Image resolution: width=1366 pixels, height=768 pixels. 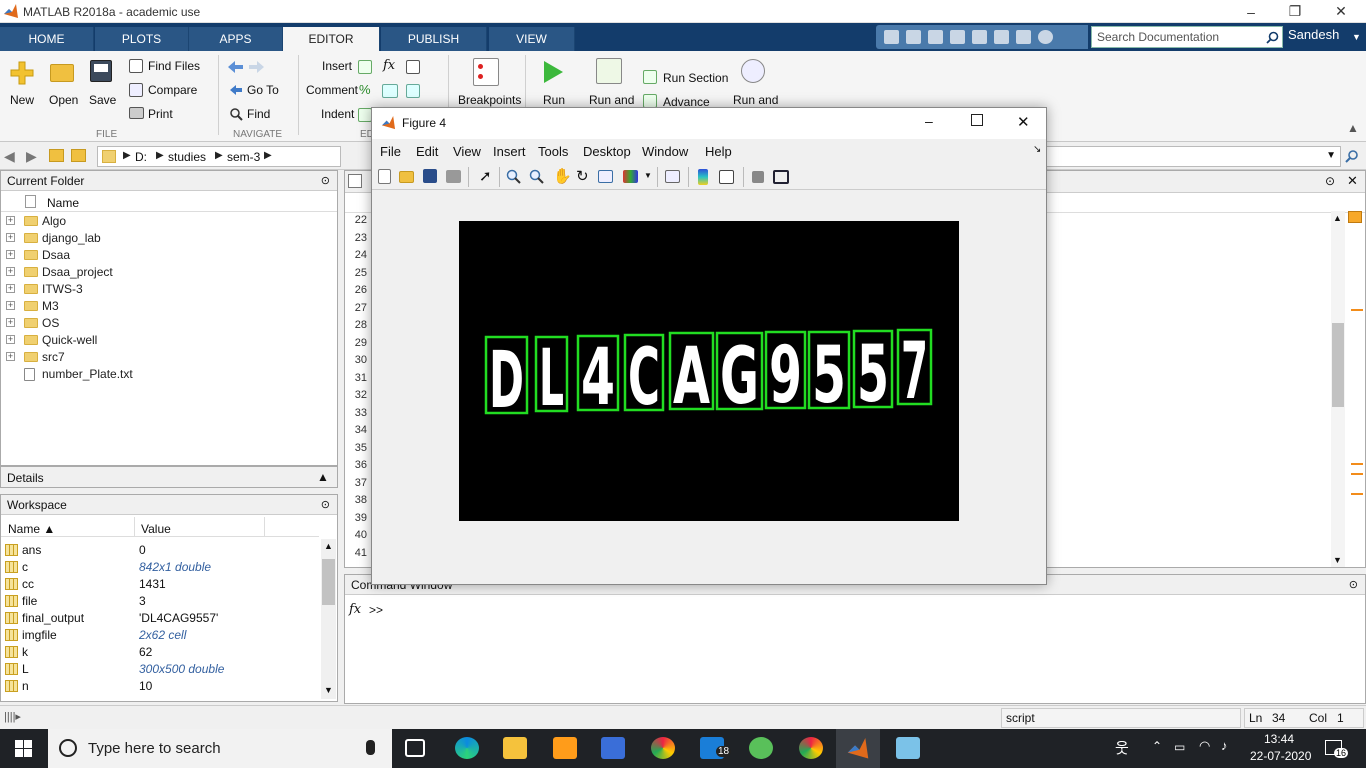 What do you see at coordinates (161, 686) in the screenshot?
I see `table-row: n 10` at bounding box center [161, 686].